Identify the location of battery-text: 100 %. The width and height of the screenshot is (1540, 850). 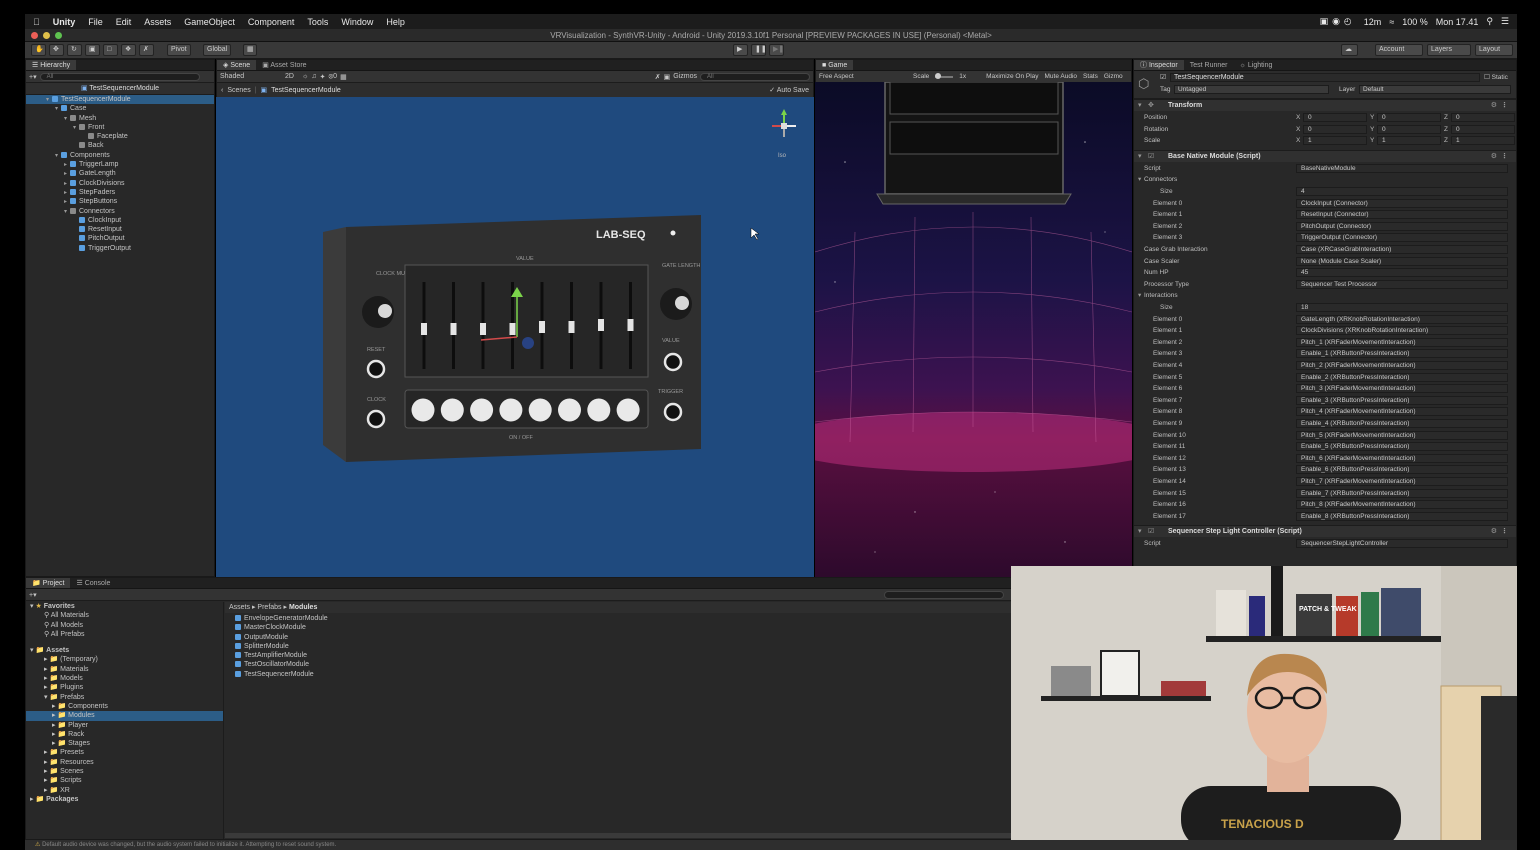
(1415, 22).